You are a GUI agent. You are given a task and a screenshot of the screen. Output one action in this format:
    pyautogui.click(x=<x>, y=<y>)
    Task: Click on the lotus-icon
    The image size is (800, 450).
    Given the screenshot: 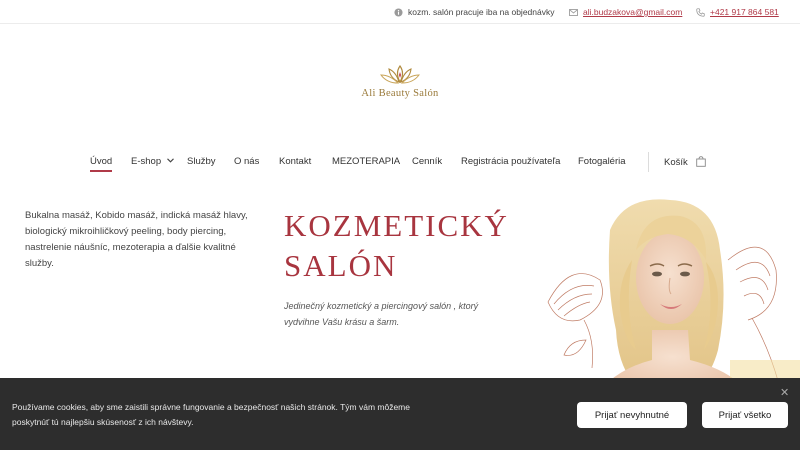 What is the action you would take?
    pyautogui.click(x=400, y=74)
    